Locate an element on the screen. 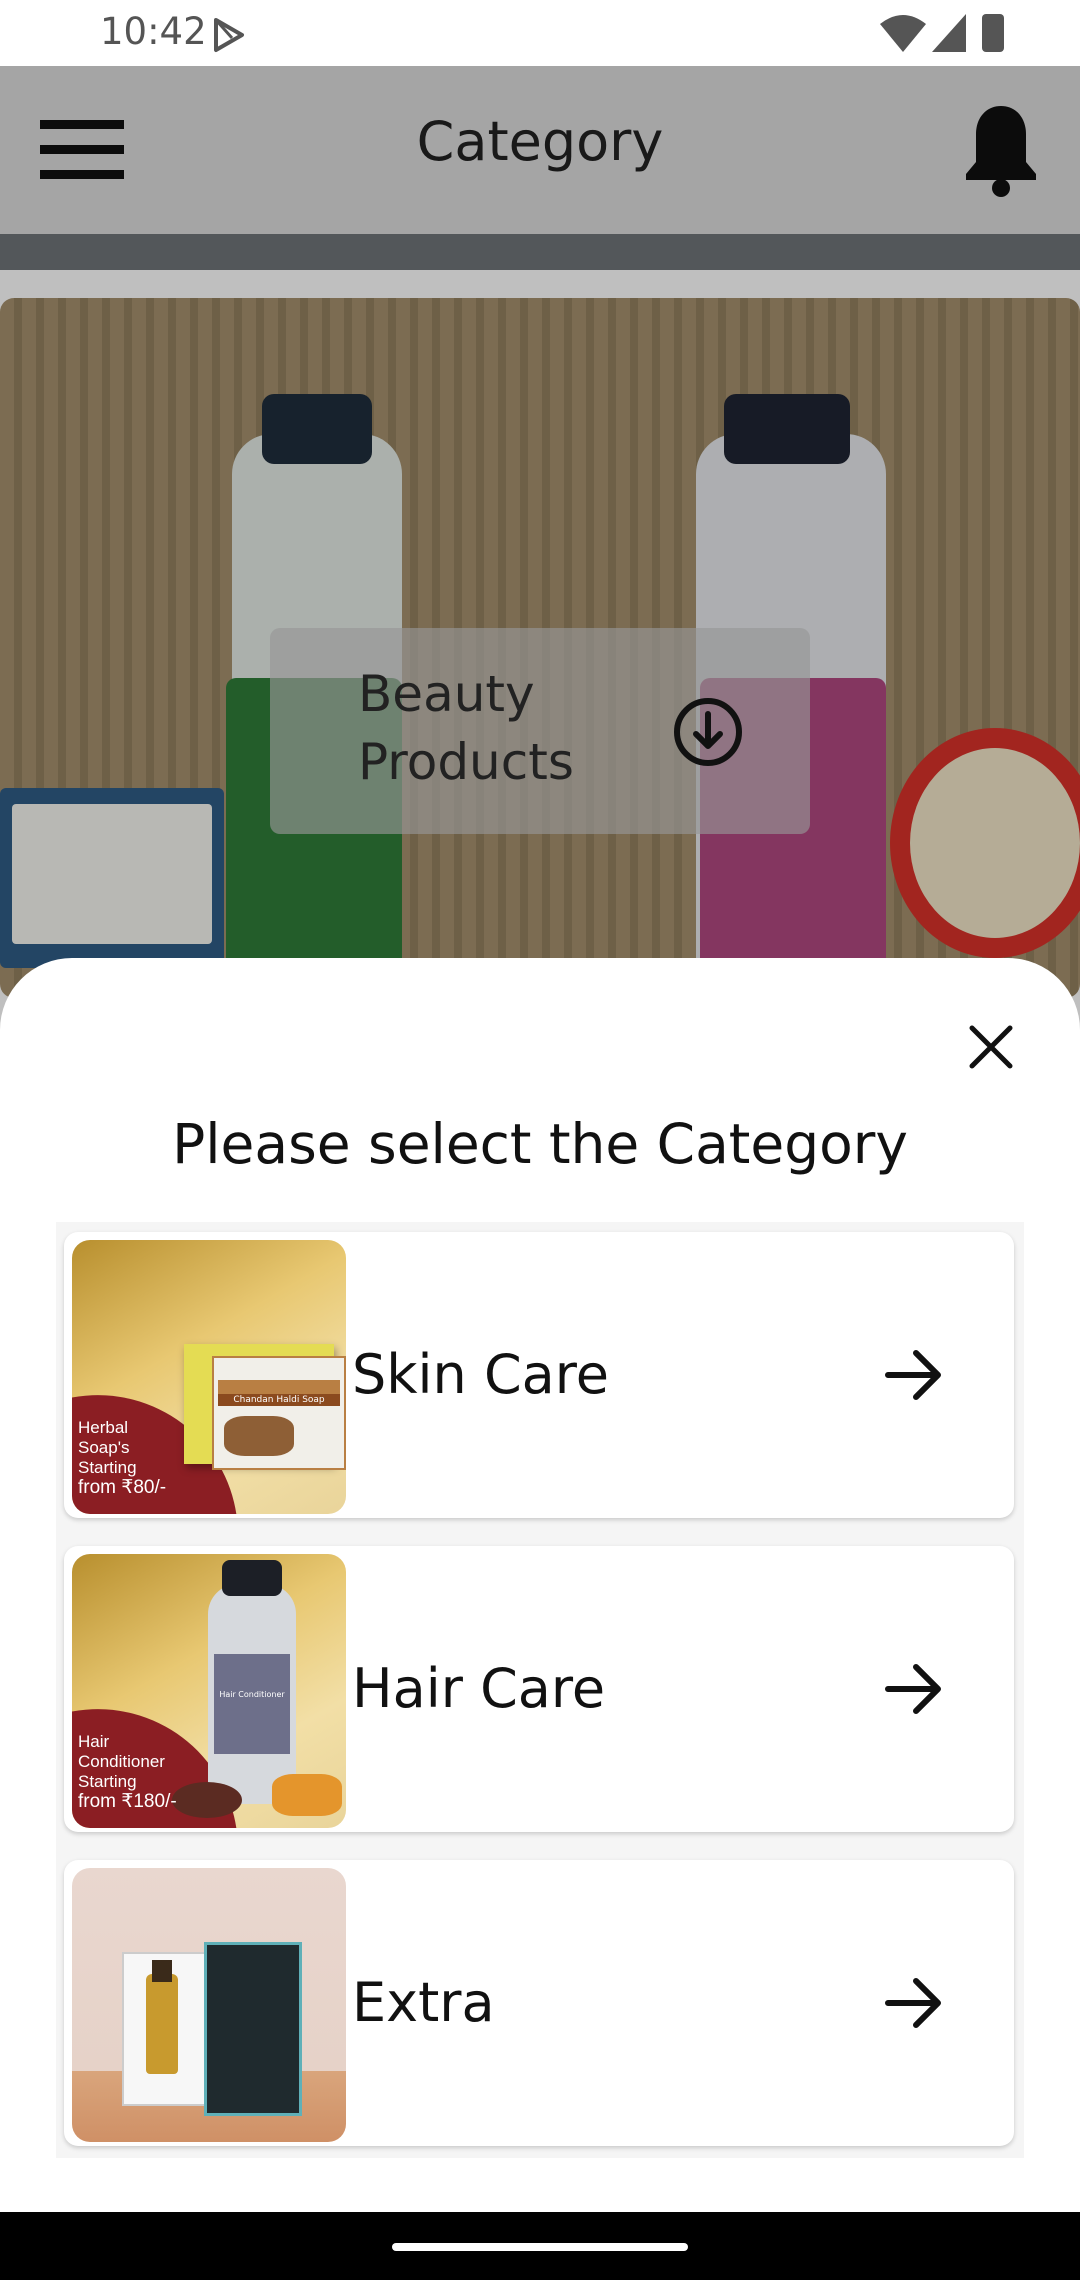 The image size is (1080, 2280). category-label: Hair Care is located at coordinates (479, 1688).